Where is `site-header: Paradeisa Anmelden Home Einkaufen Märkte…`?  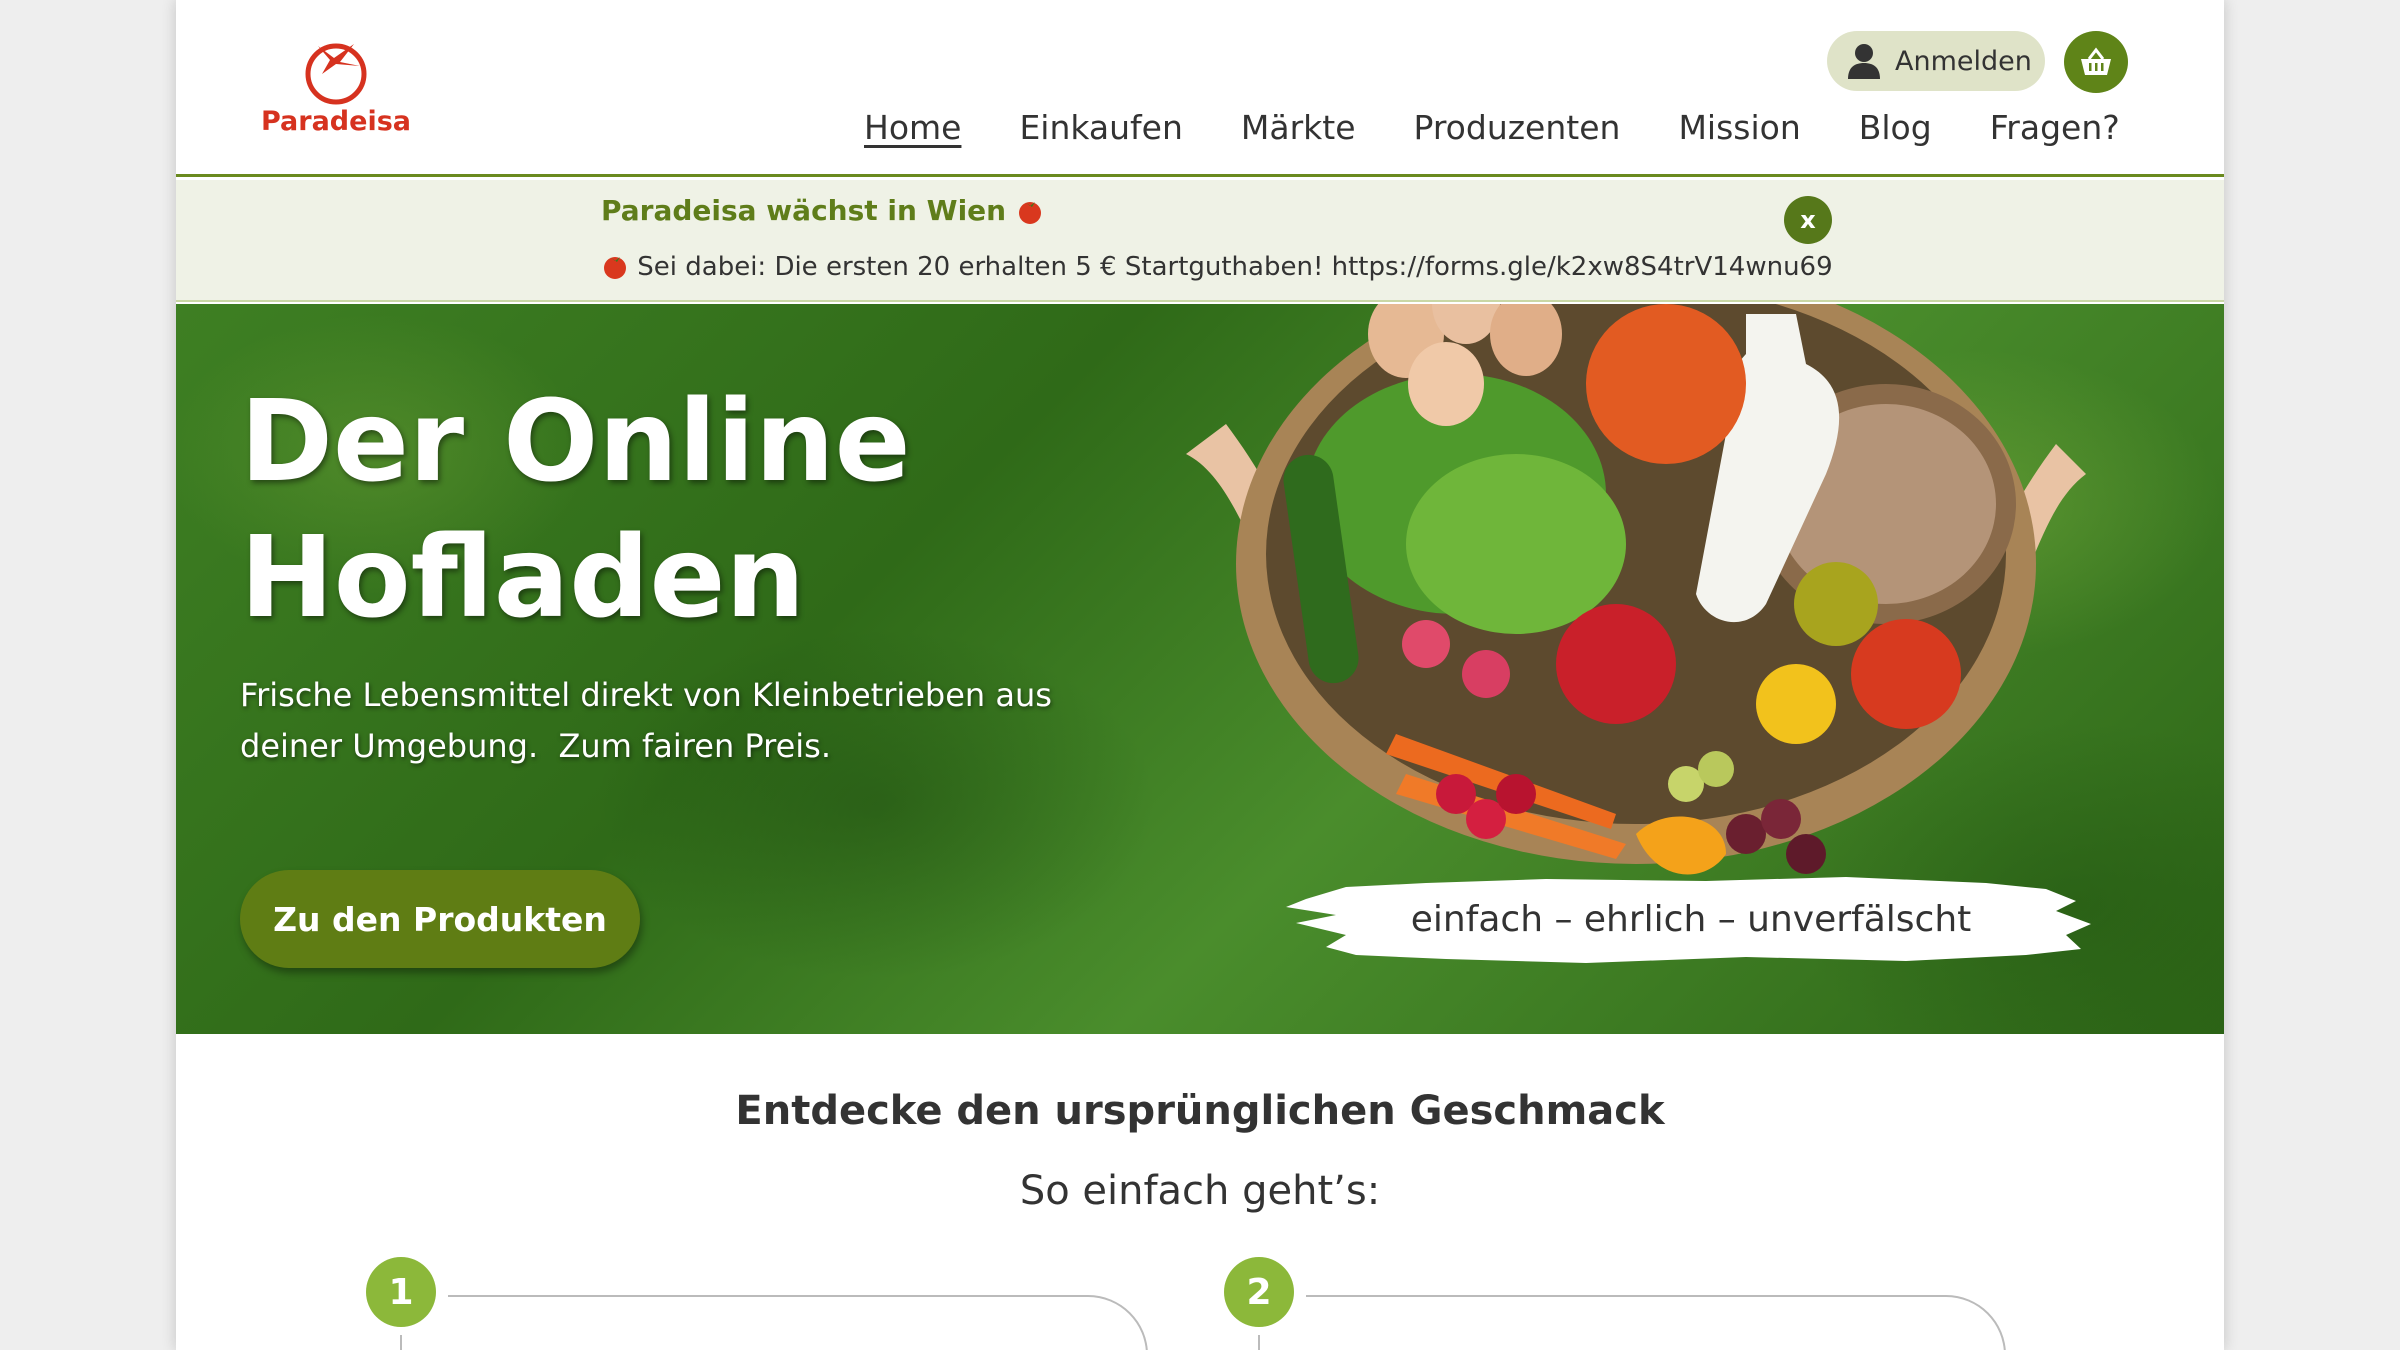 site-header: Paradeisa Anmelden Home Einkaufen Märkte… is located at coordinates (1200, 88).